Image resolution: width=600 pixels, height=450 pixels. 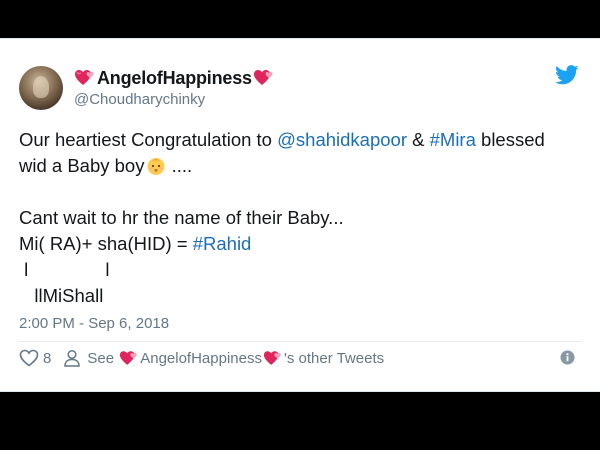 What do you see at coordinates (106, 243) in the screenshot?
I see `tweet-text-segment: Mi( RA)+ sha(HID) =` at bounding box center [106, 243].